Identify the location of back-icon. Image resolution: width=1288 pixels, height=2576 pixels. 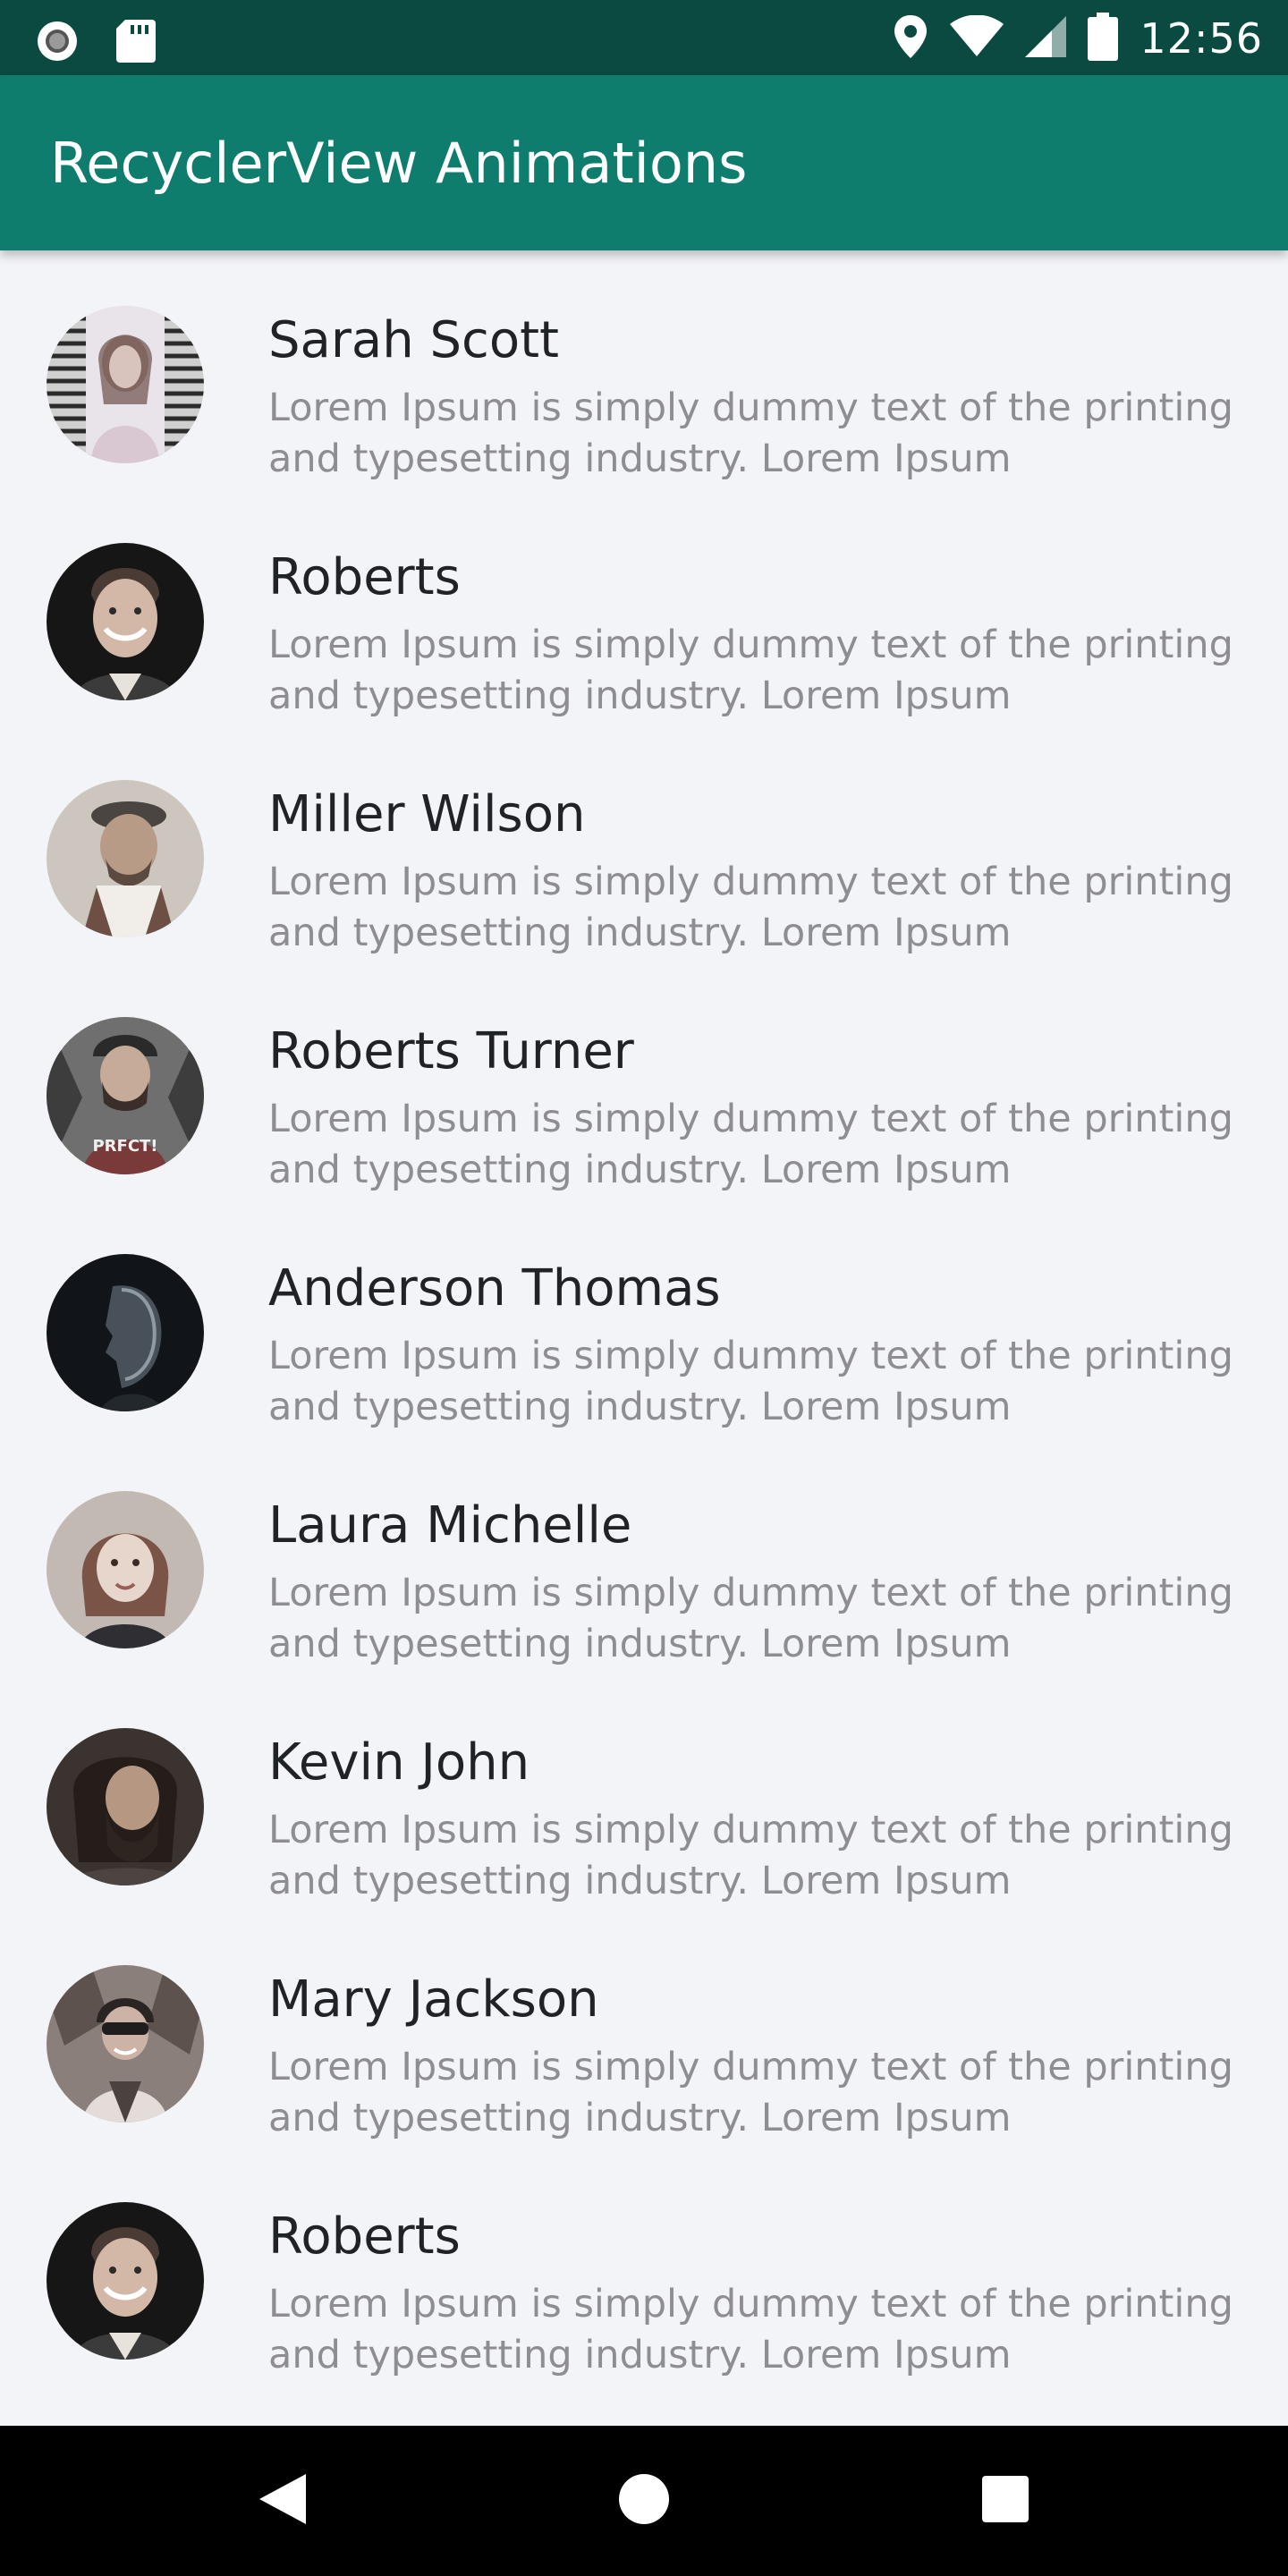
(282, 2500).